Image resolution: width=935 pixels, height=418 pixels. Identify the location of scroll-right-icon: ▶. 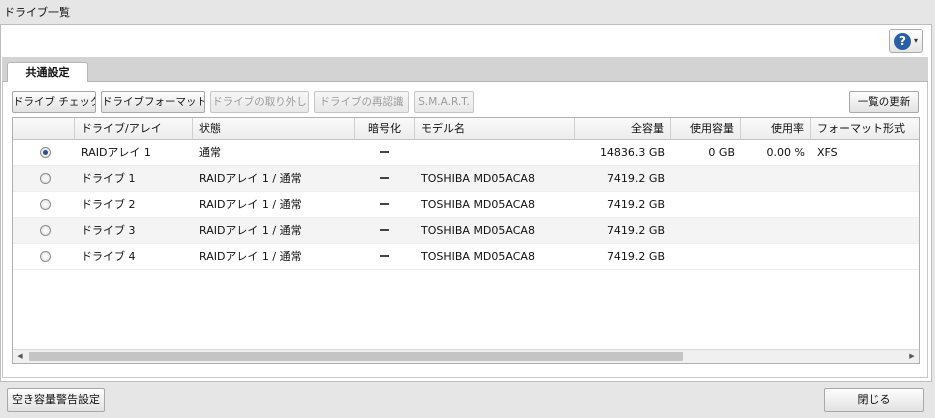
(912, 356).